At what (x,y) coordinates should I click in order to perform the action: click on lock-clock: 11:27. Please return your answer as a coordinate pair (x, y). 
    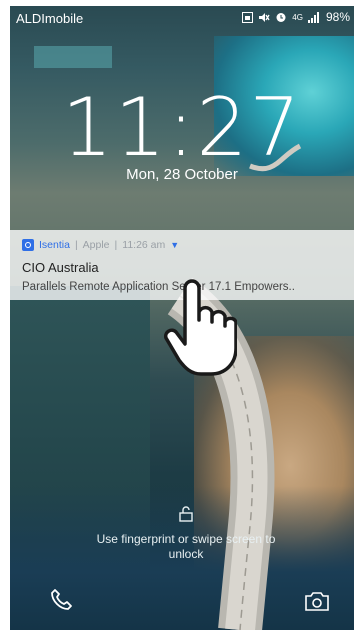
    Looking at the image, I should click on (182, 127).